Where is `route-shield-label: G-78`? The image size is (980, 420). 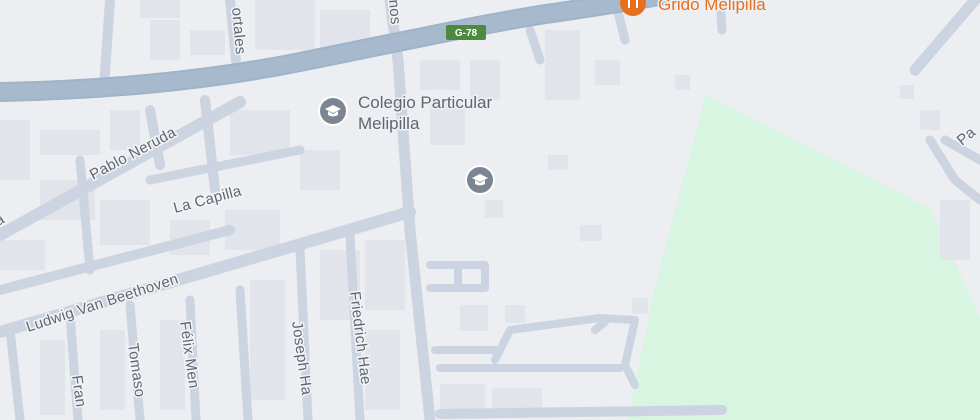
route-shield-label: G-78 is located at coordinates (466, 33).